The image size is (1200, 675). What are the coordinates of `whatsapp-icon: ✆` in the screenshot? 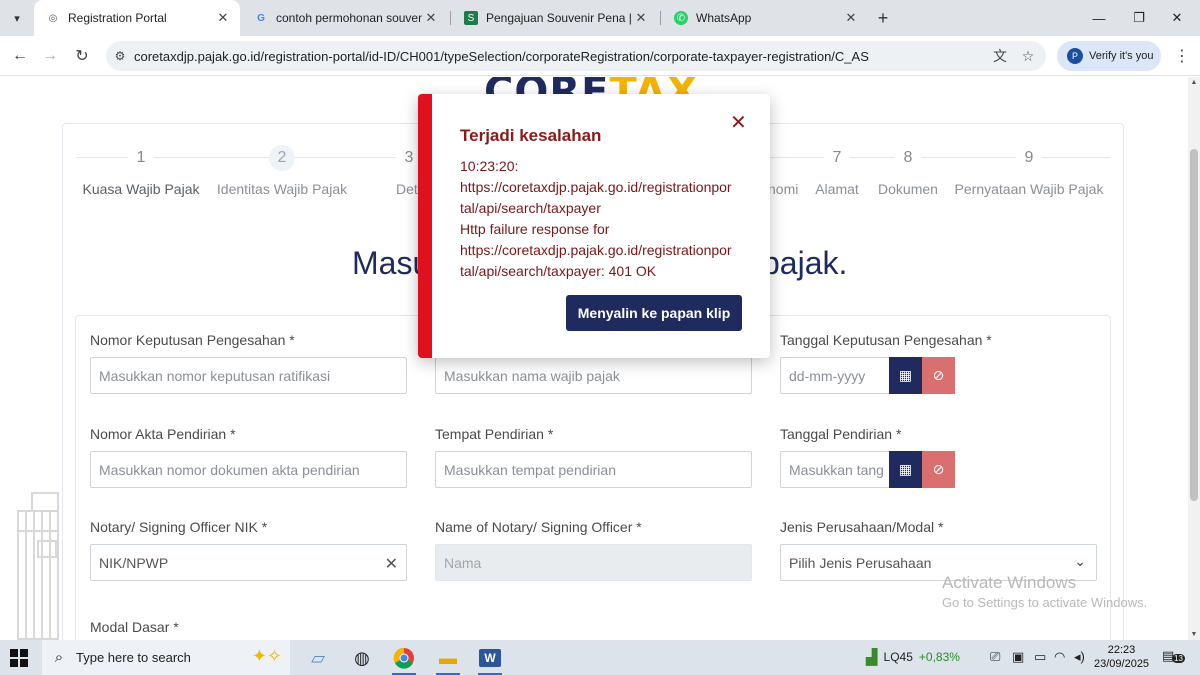 It's located at (681, 18).